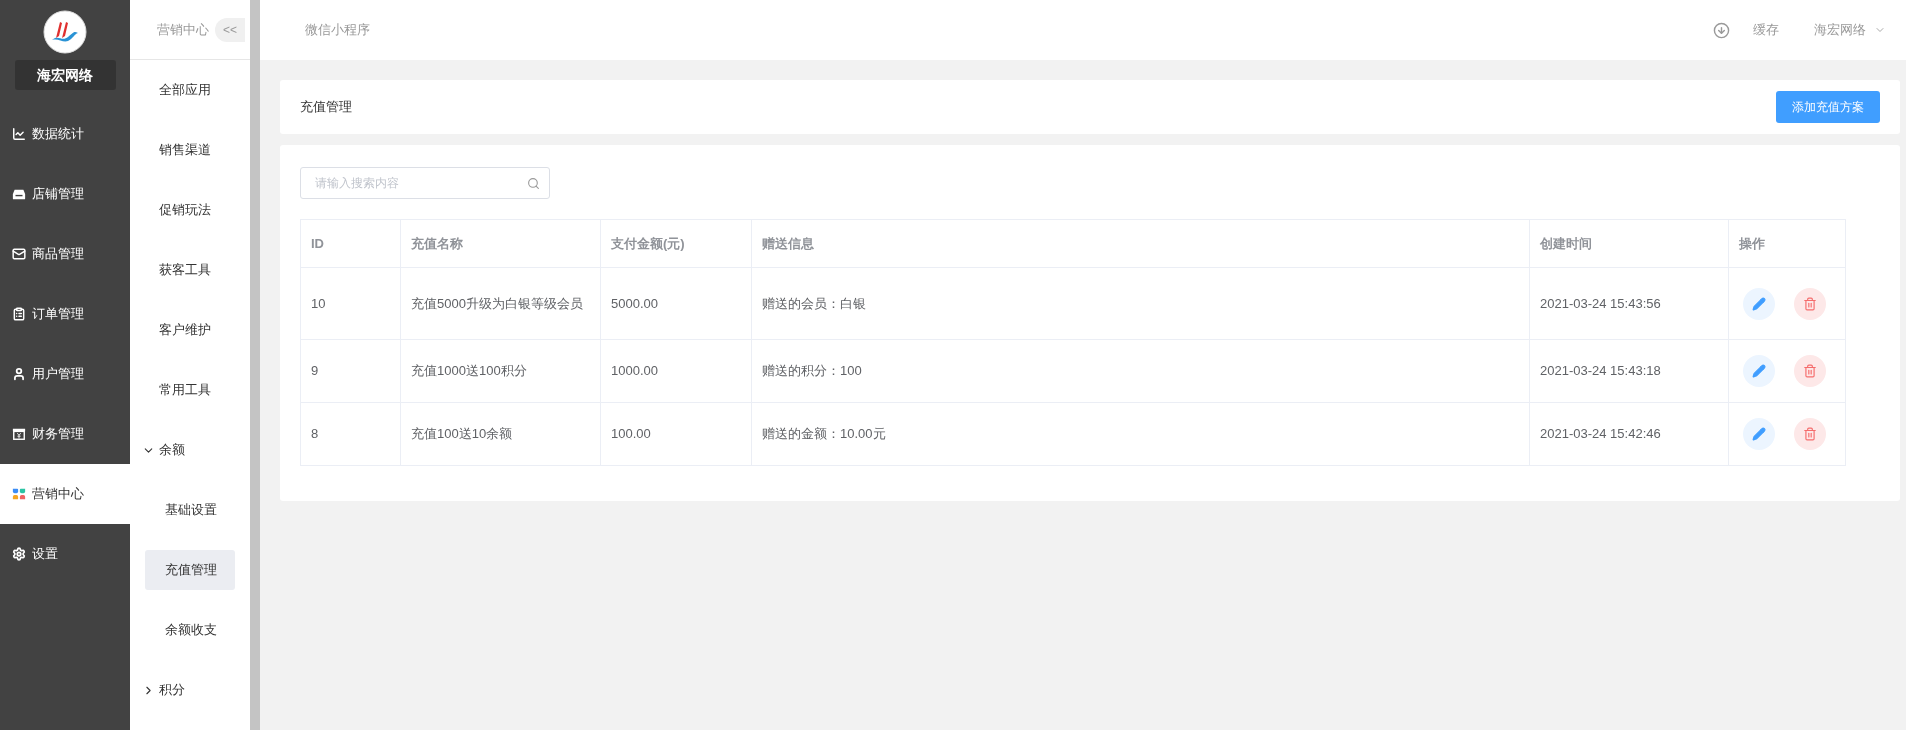 Image resolution: width=1906 pixels, height=730 pixels. Describe the element at coordinates (65, 314) in the screenshot. I see `sidebar-item: 订单管理` at that location.